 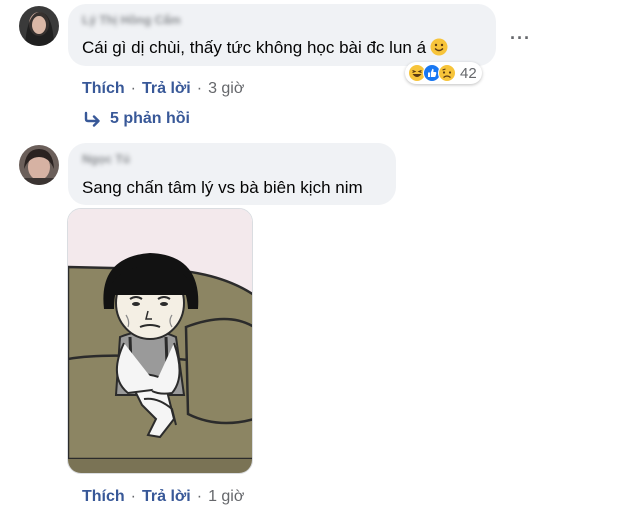 I want to click on comment-2-actions: Thích · Trả lời · 1 giờ, so click(x=163, y=497).